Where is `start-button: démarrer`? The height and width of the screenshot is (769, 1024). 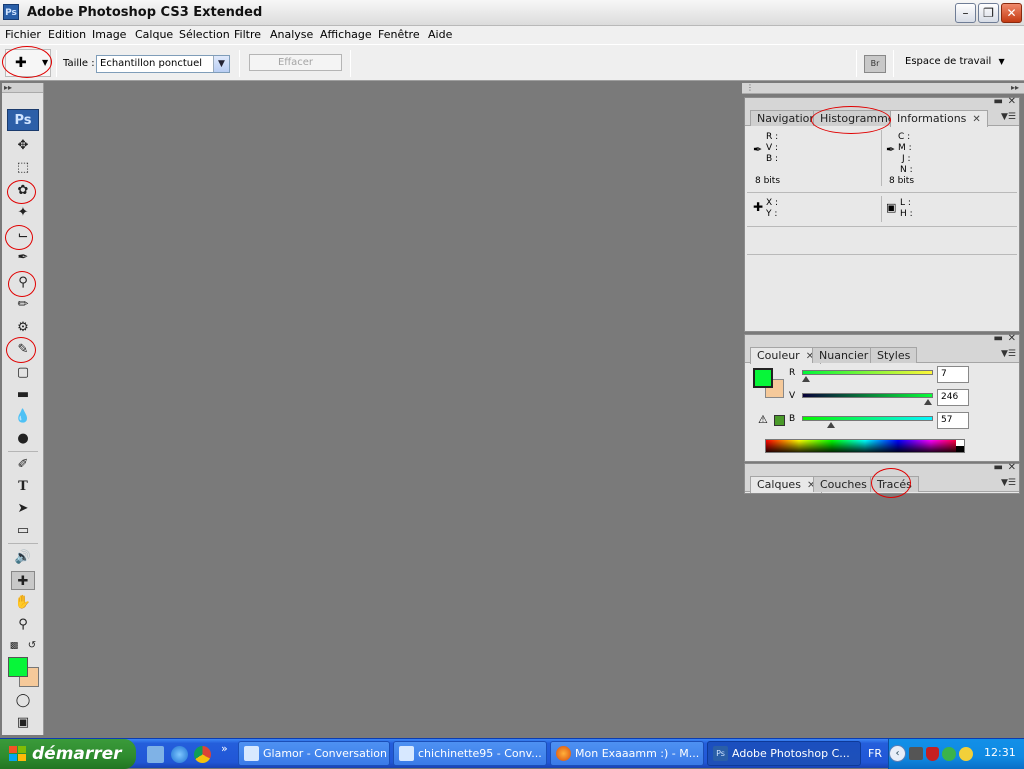
start-button: démarrer is located at coordinates (68, 754).